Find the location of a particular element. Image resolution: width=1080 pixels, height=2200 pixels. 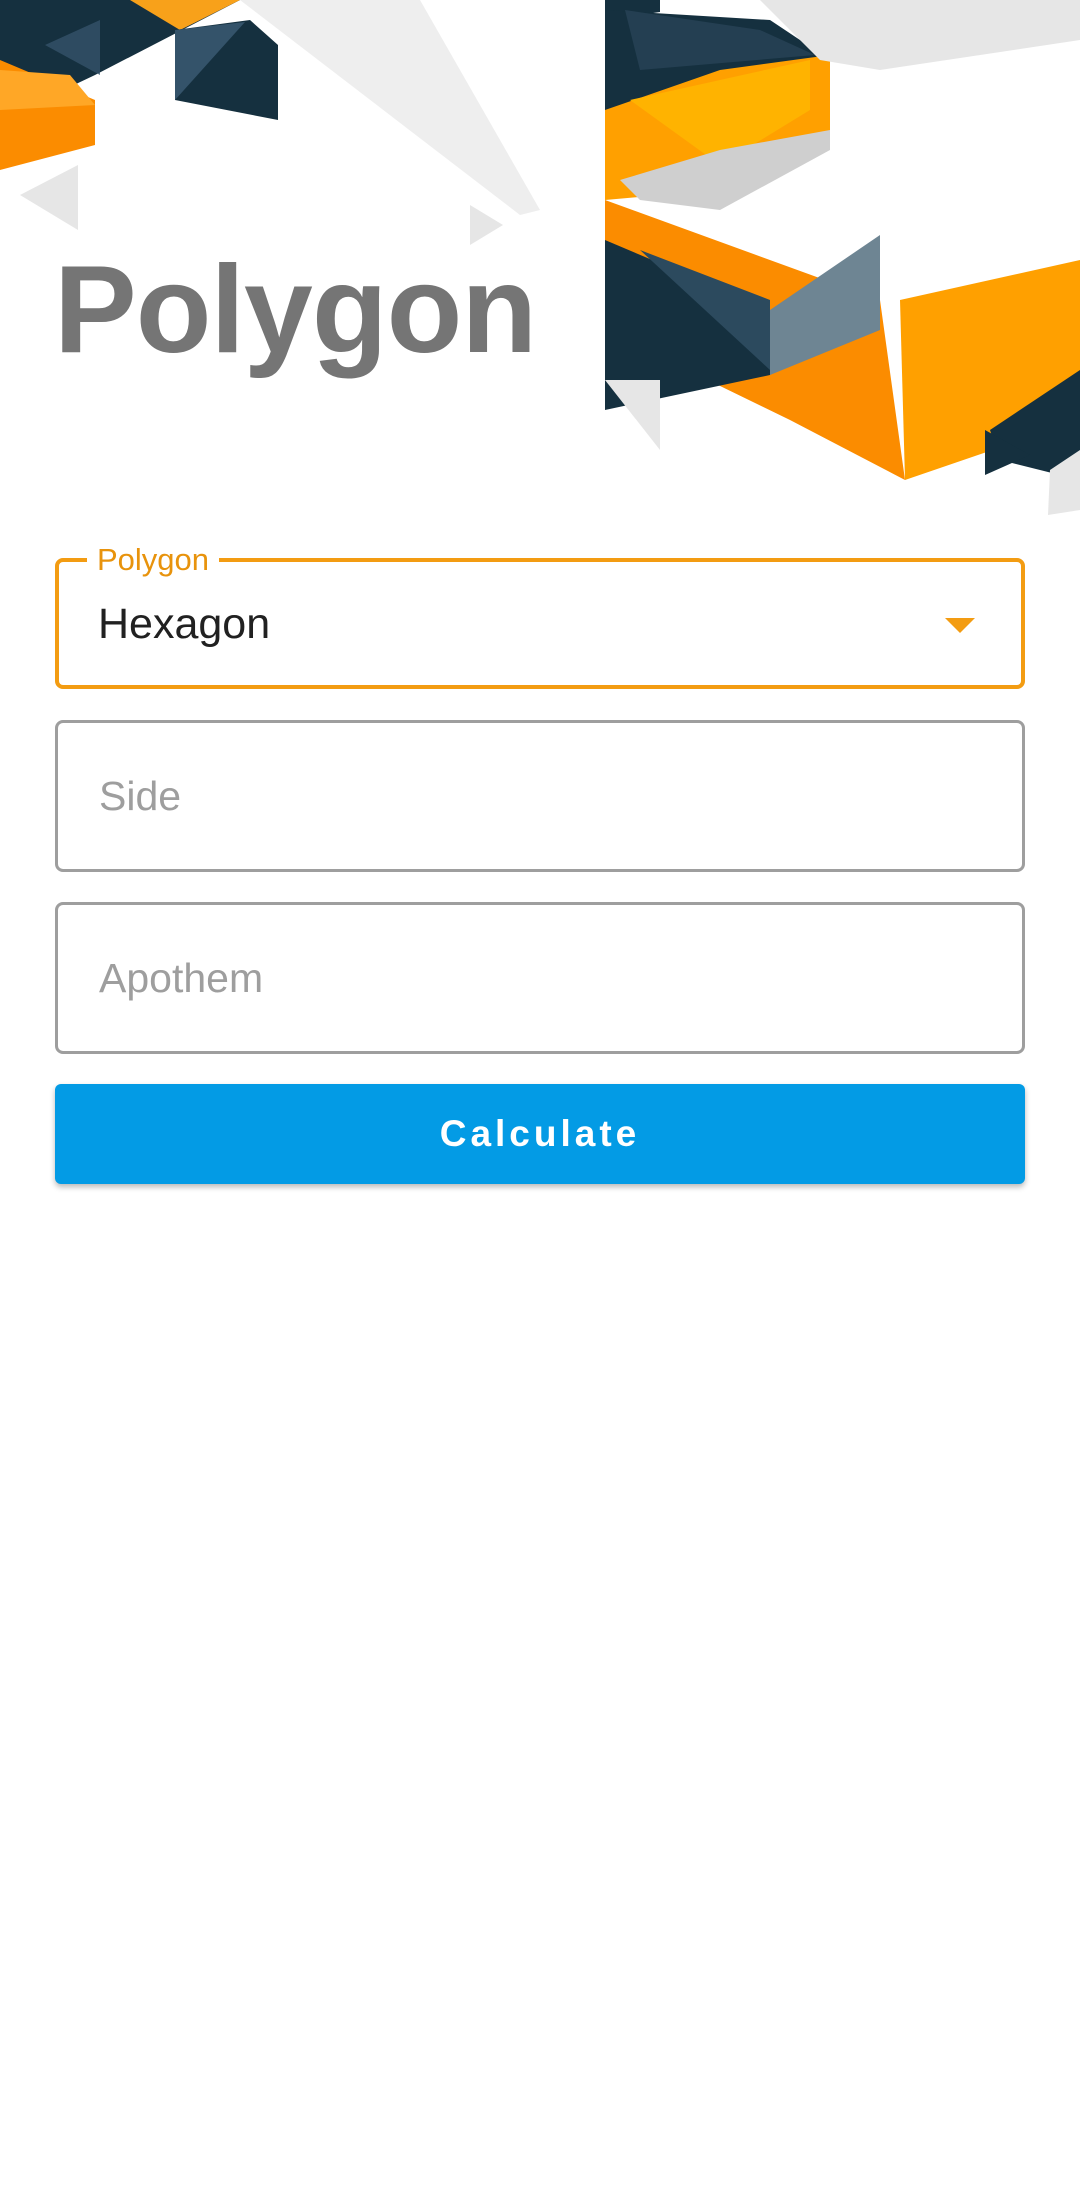

apothem-field is located at coordinates (540, 978).